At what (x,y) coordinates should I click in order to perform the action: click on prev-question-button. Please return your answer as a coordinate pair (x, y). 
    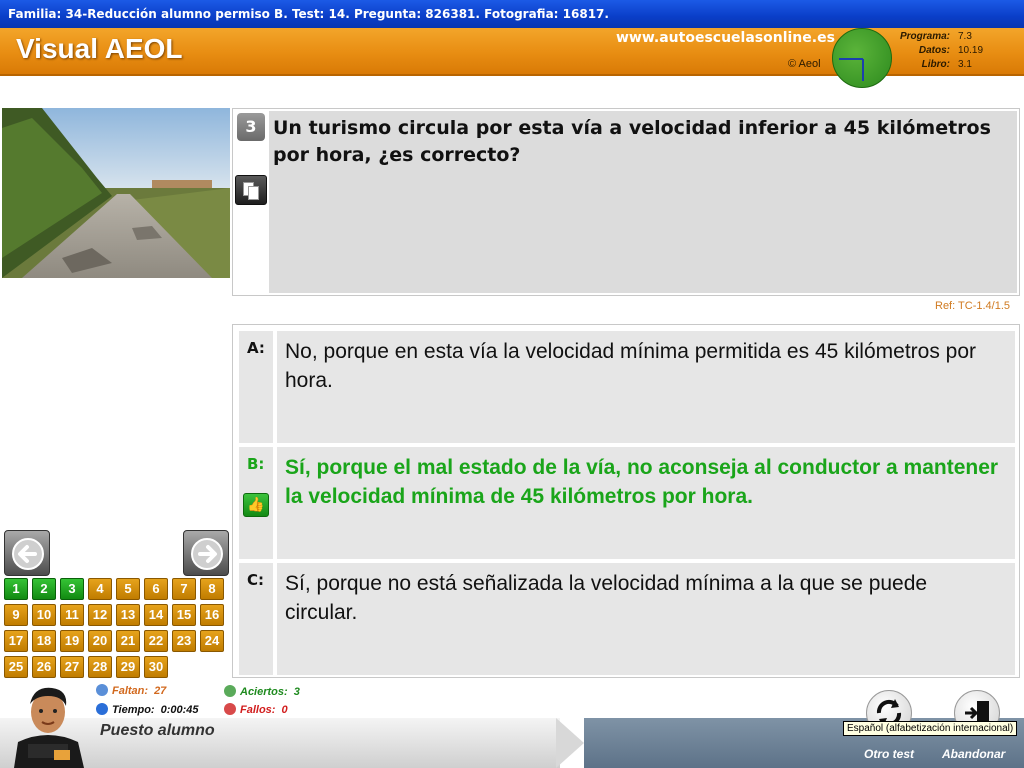
    Looking at the image, I should click on (27, 553).